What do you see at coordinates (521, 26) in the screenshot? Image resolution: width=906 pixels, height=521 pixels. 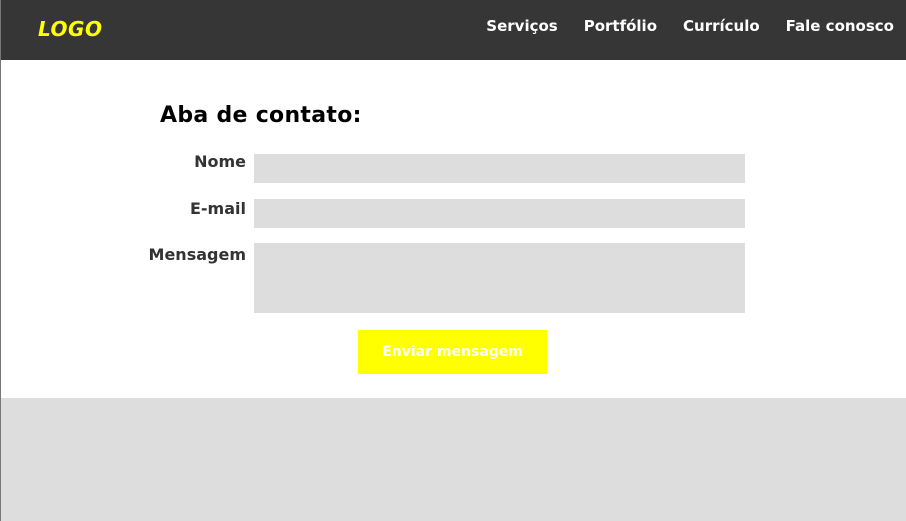 I see `nav-item-servicos: Serviços` at bounding box center [521, 26].